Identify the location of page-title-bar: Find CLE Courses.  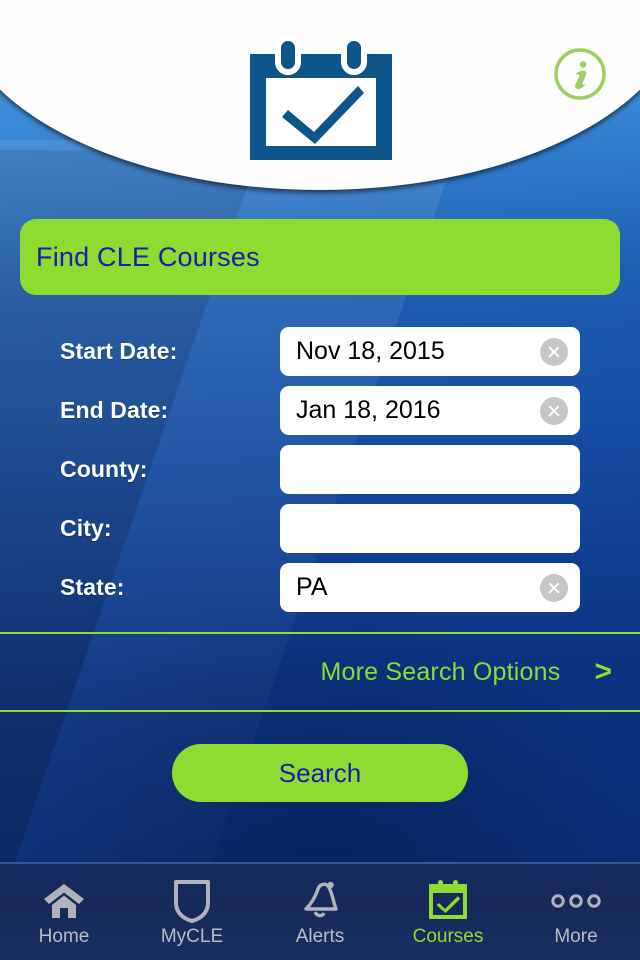
(320, 257).